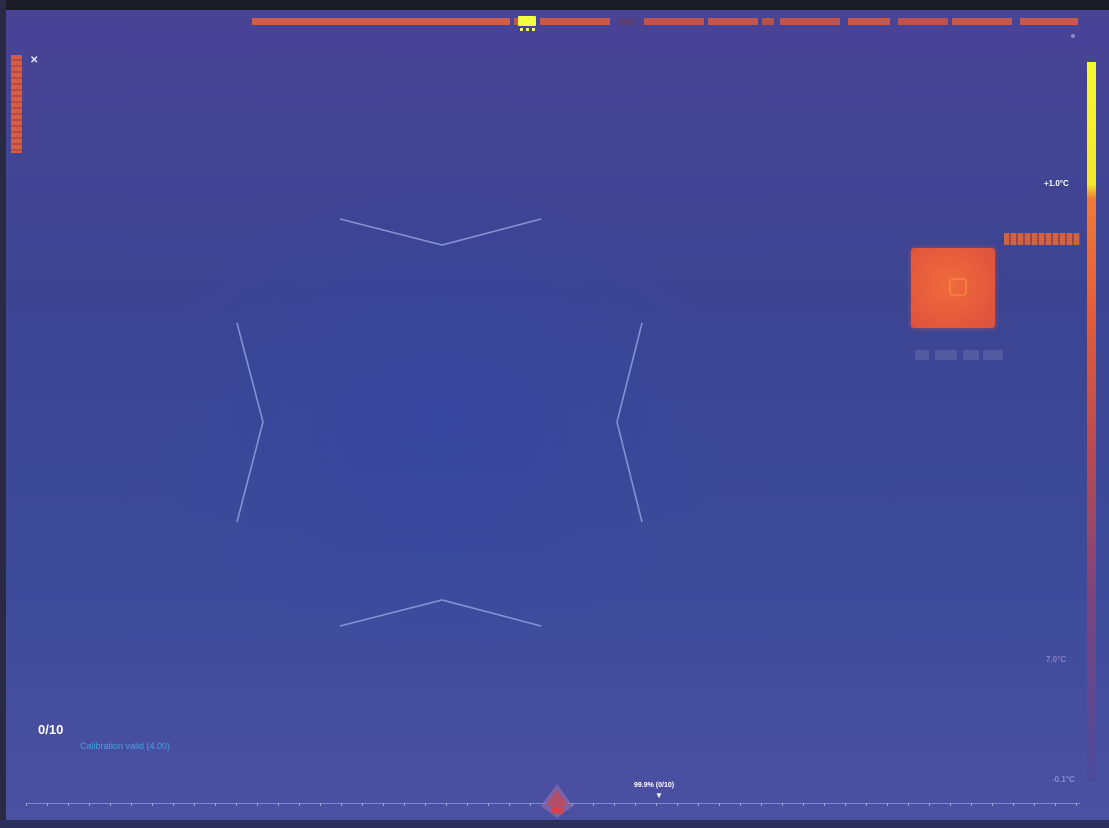 The width and height of the screenshot is (1109, 828). I want to click on crosshair-top-bracket, so click(440, 232).